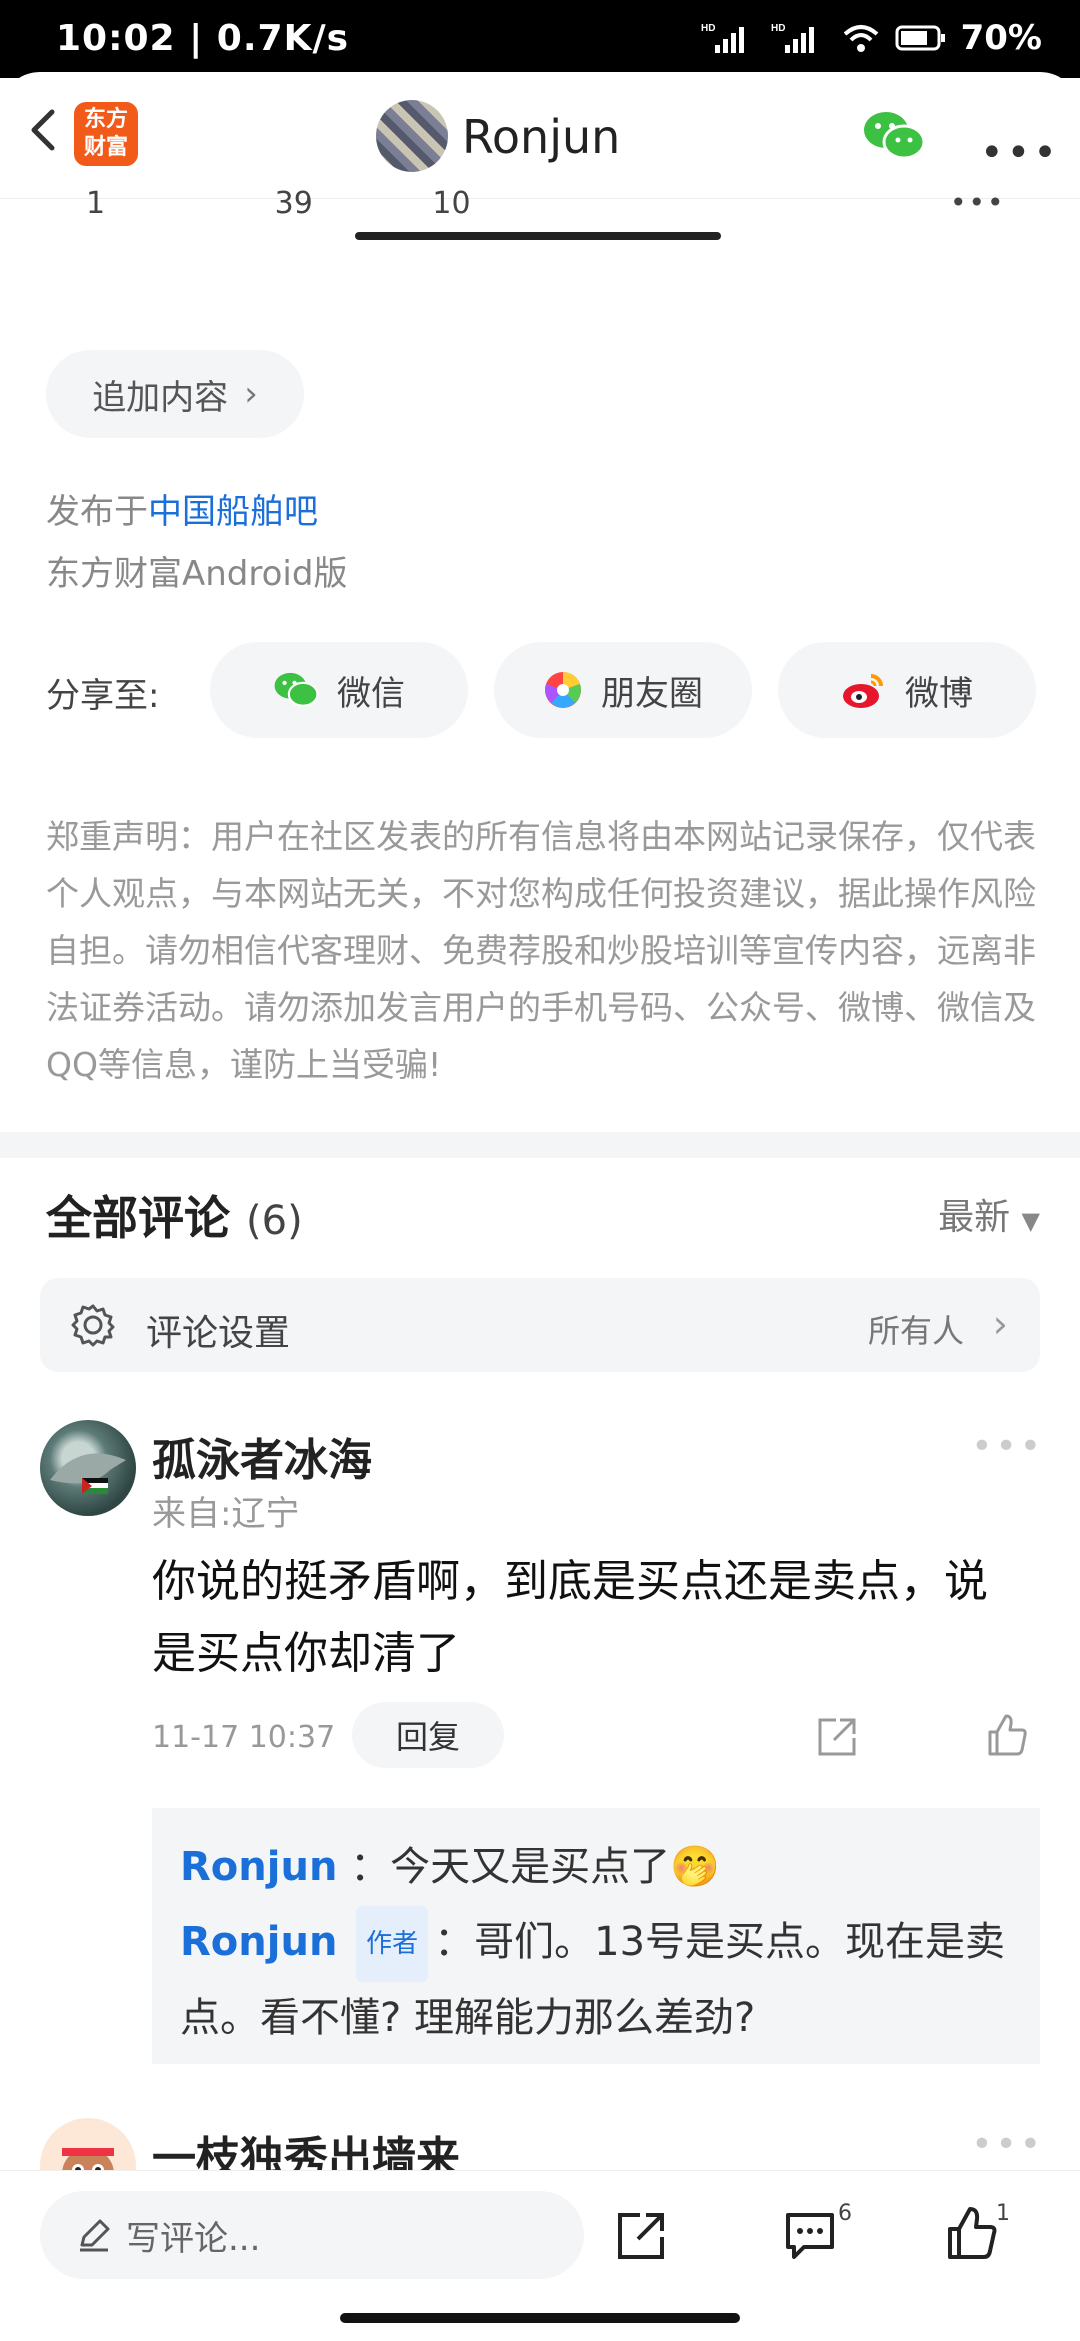 The height and width of the screenshot is (2341, 1080). What do you see at coordinates (1001, 38) in the screenshot?
I see `battery-percent: 70%` at bounding box center [1001, 38].